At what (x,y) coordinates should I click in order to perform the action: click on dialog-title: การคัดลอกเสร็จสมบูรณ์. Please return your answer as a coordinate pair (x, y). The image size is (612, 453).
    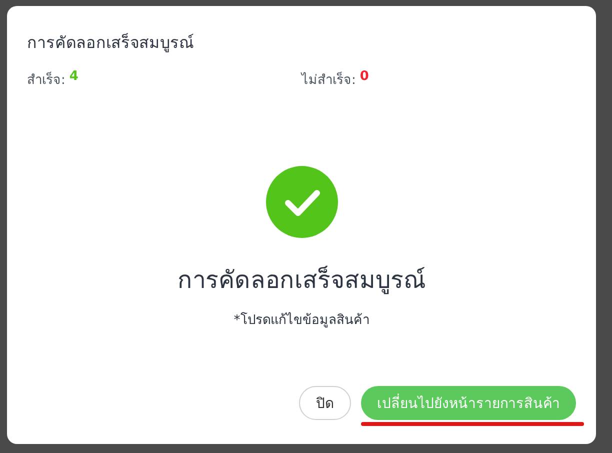
    Looking at the image, I should click on (111, 43).